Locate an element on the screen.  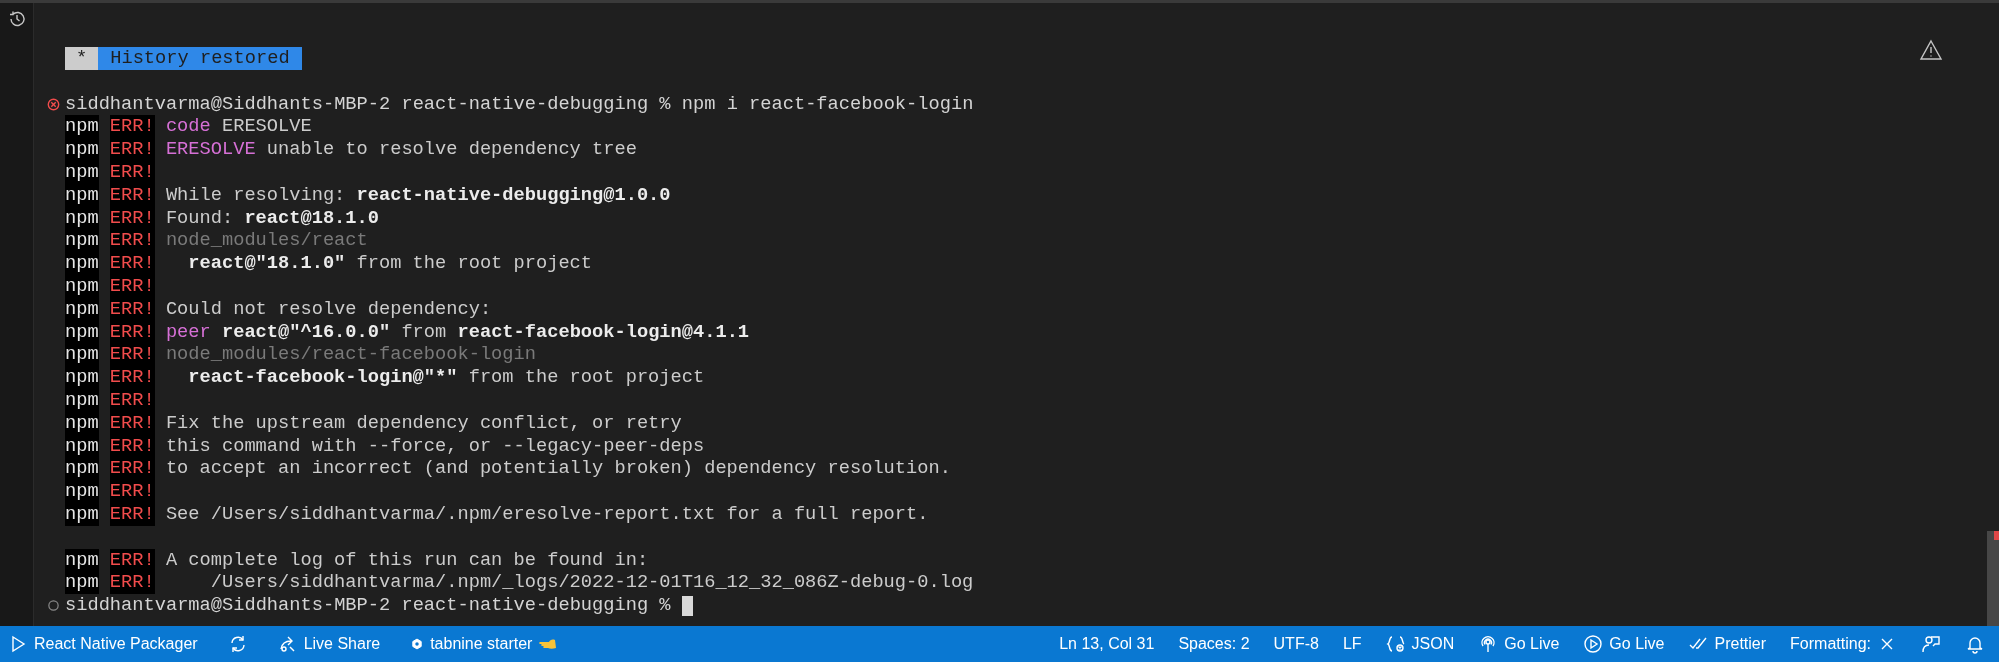
hexagon-icon is located at coordinates (417, 644).